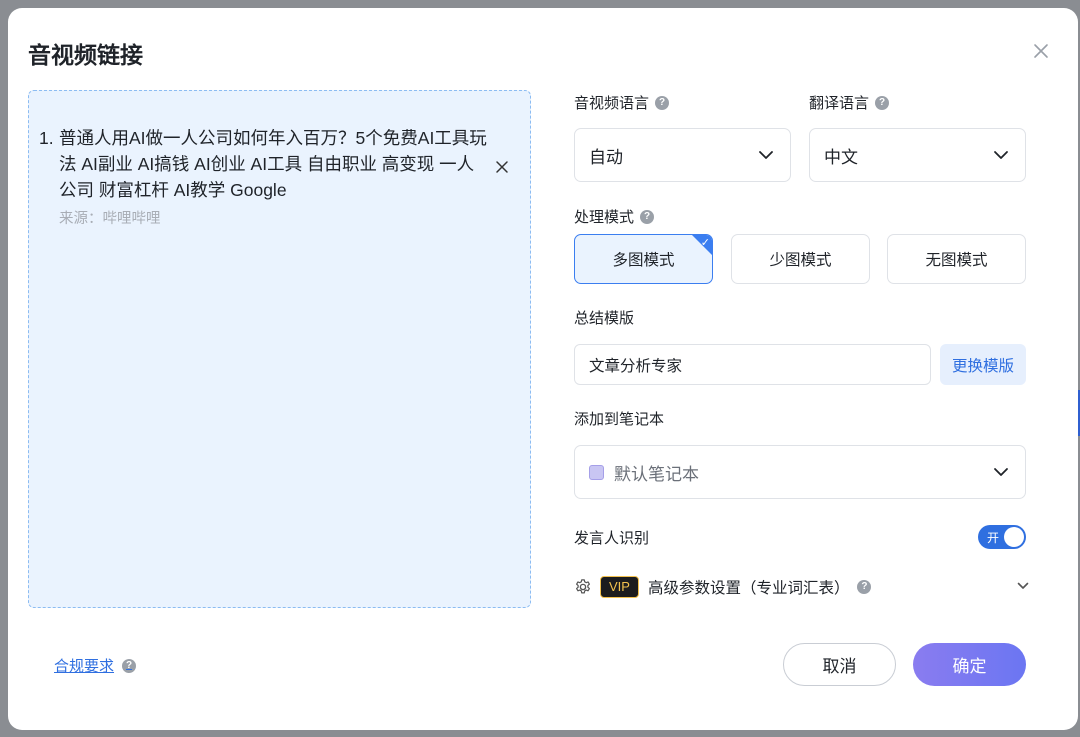 This screenshot has width=1080, height=737. What do you see at coordinates (983, 364) in the screenshot?
I see `change-template-button: 更换模版` at bounding box center [983, 364].